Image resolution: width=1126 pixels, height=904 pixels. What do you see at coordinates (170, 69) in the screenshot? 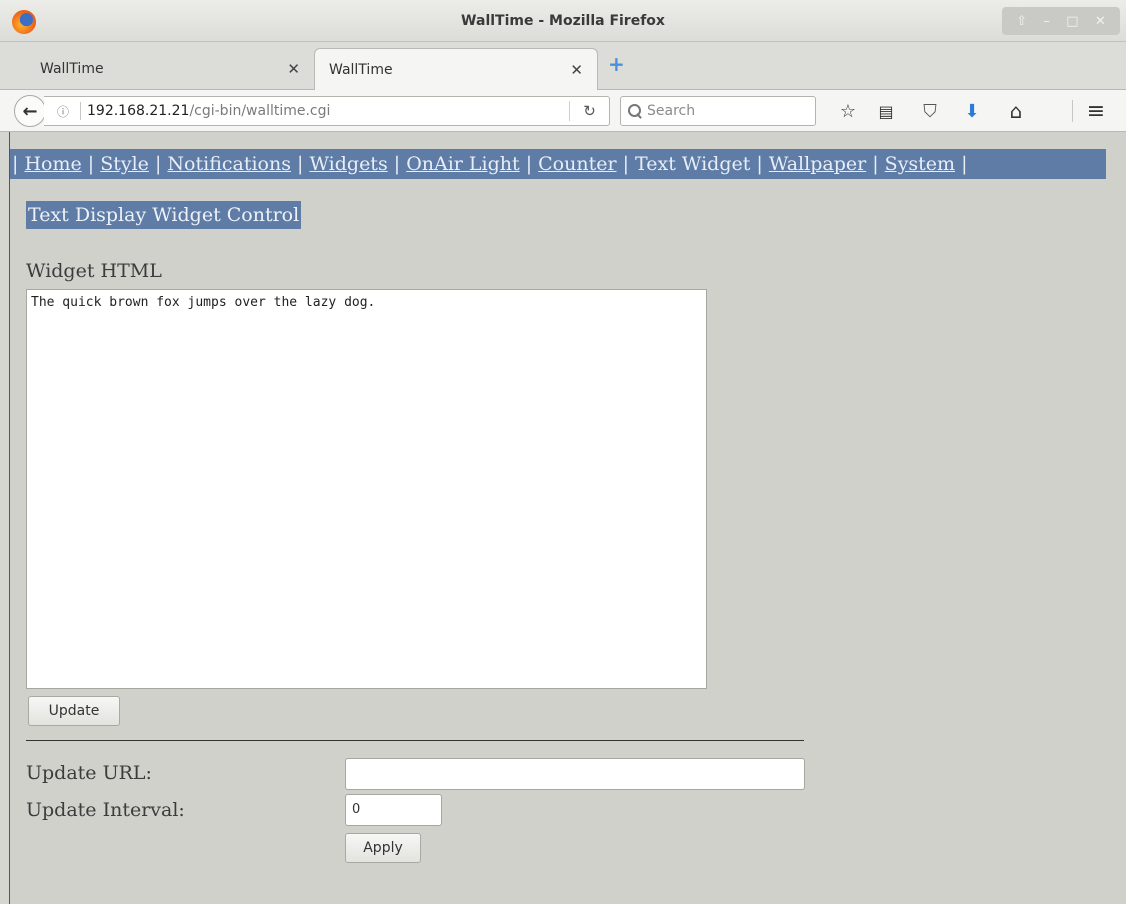
I see `tab-walltime-1: WallTime ✕` at bounding box center [170, 69].